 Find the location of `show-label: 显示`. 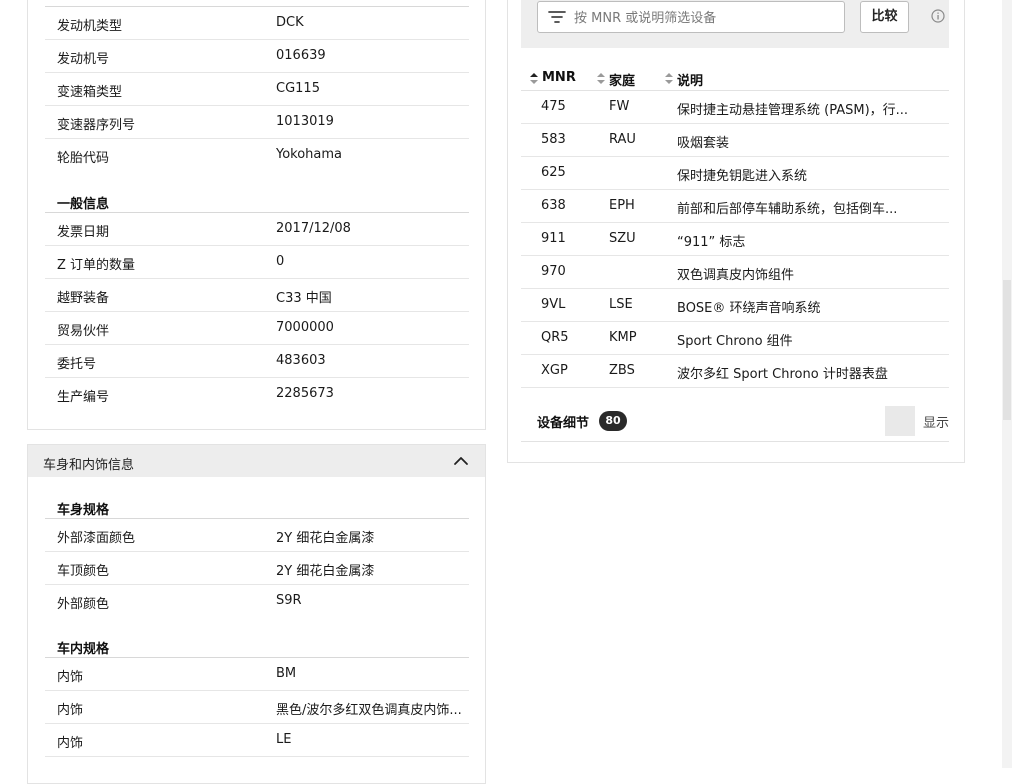

show-label: 显示 is located at coordinates (936, 421).